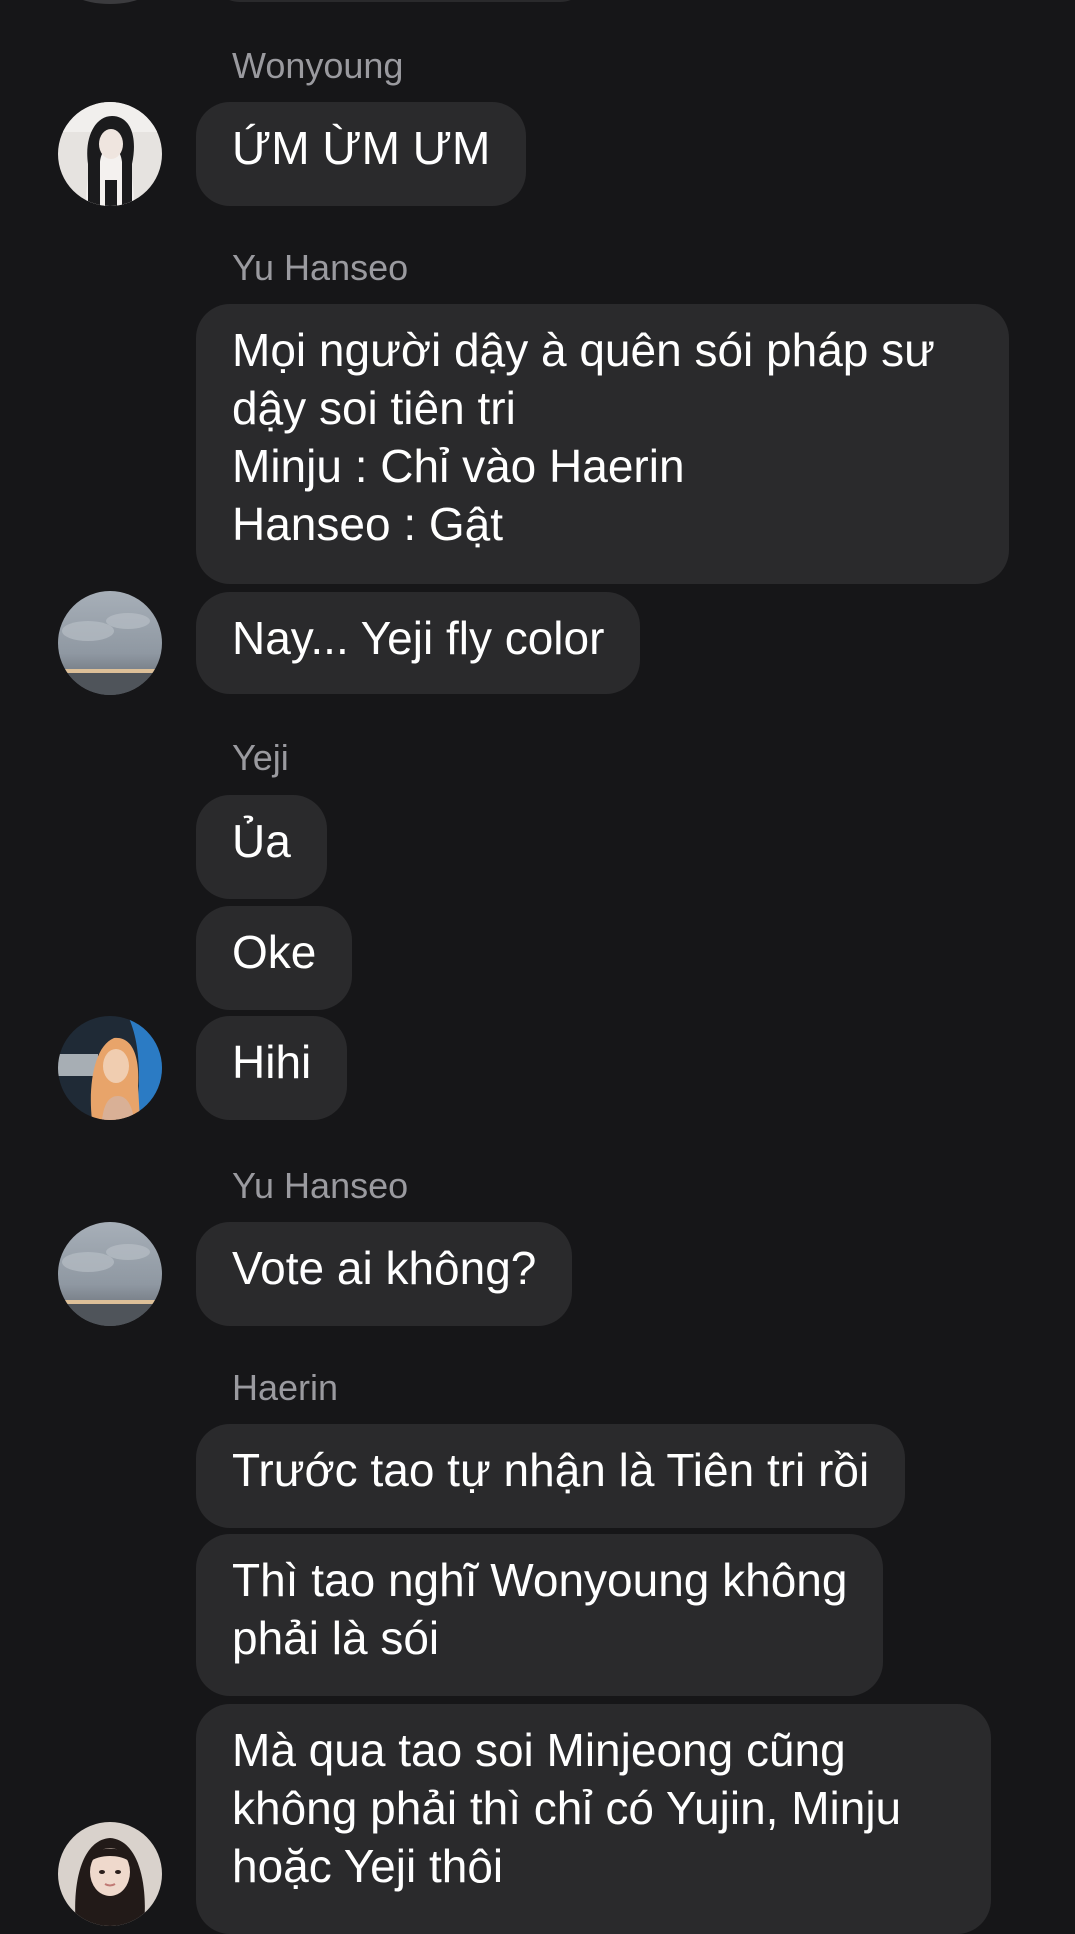  Describe the element at coordinates (272, 1068) in the screenshot. I see `message-bubble: Hihi` at that location.